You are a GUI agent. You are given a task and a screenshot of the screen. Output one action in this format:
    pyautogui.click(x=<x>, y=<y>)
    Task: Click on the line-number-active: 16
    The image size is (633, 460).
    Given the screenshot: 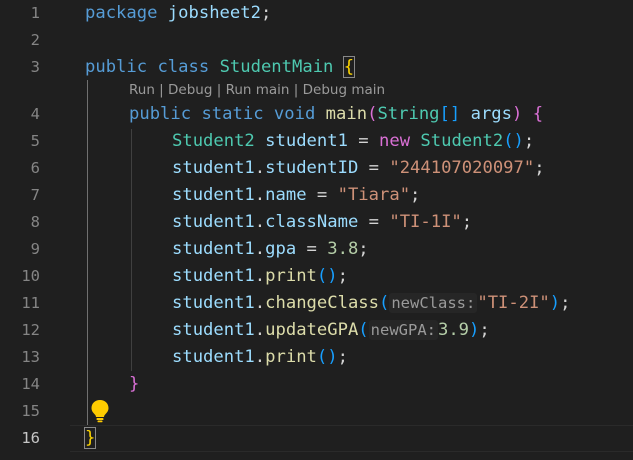 What is the action you would take?
    pyautogui.click(x=30, y=438)
    